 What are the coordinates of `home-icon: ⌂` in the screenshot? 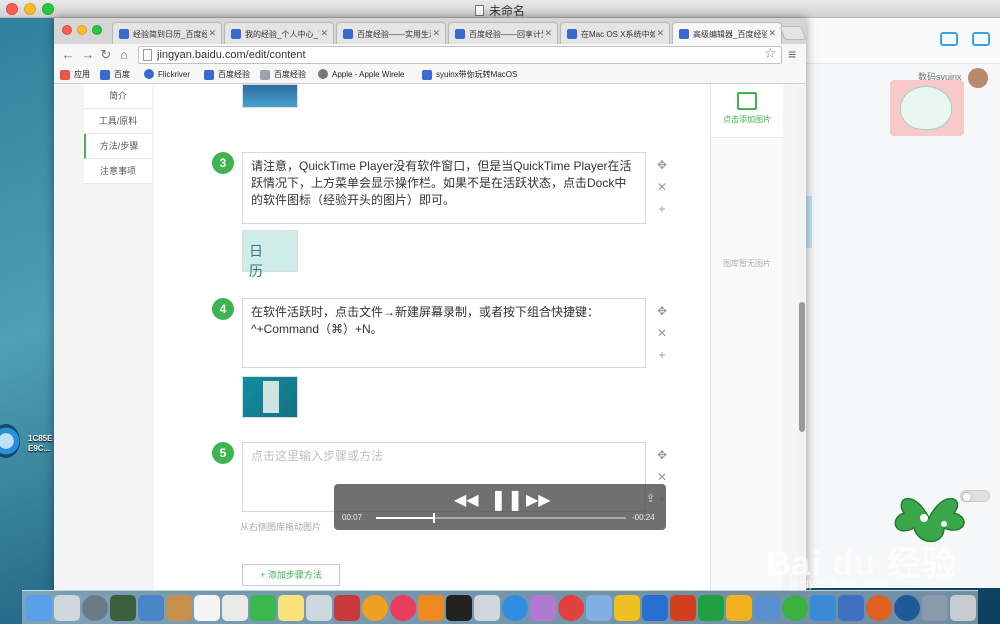 It's located at (124, 55).